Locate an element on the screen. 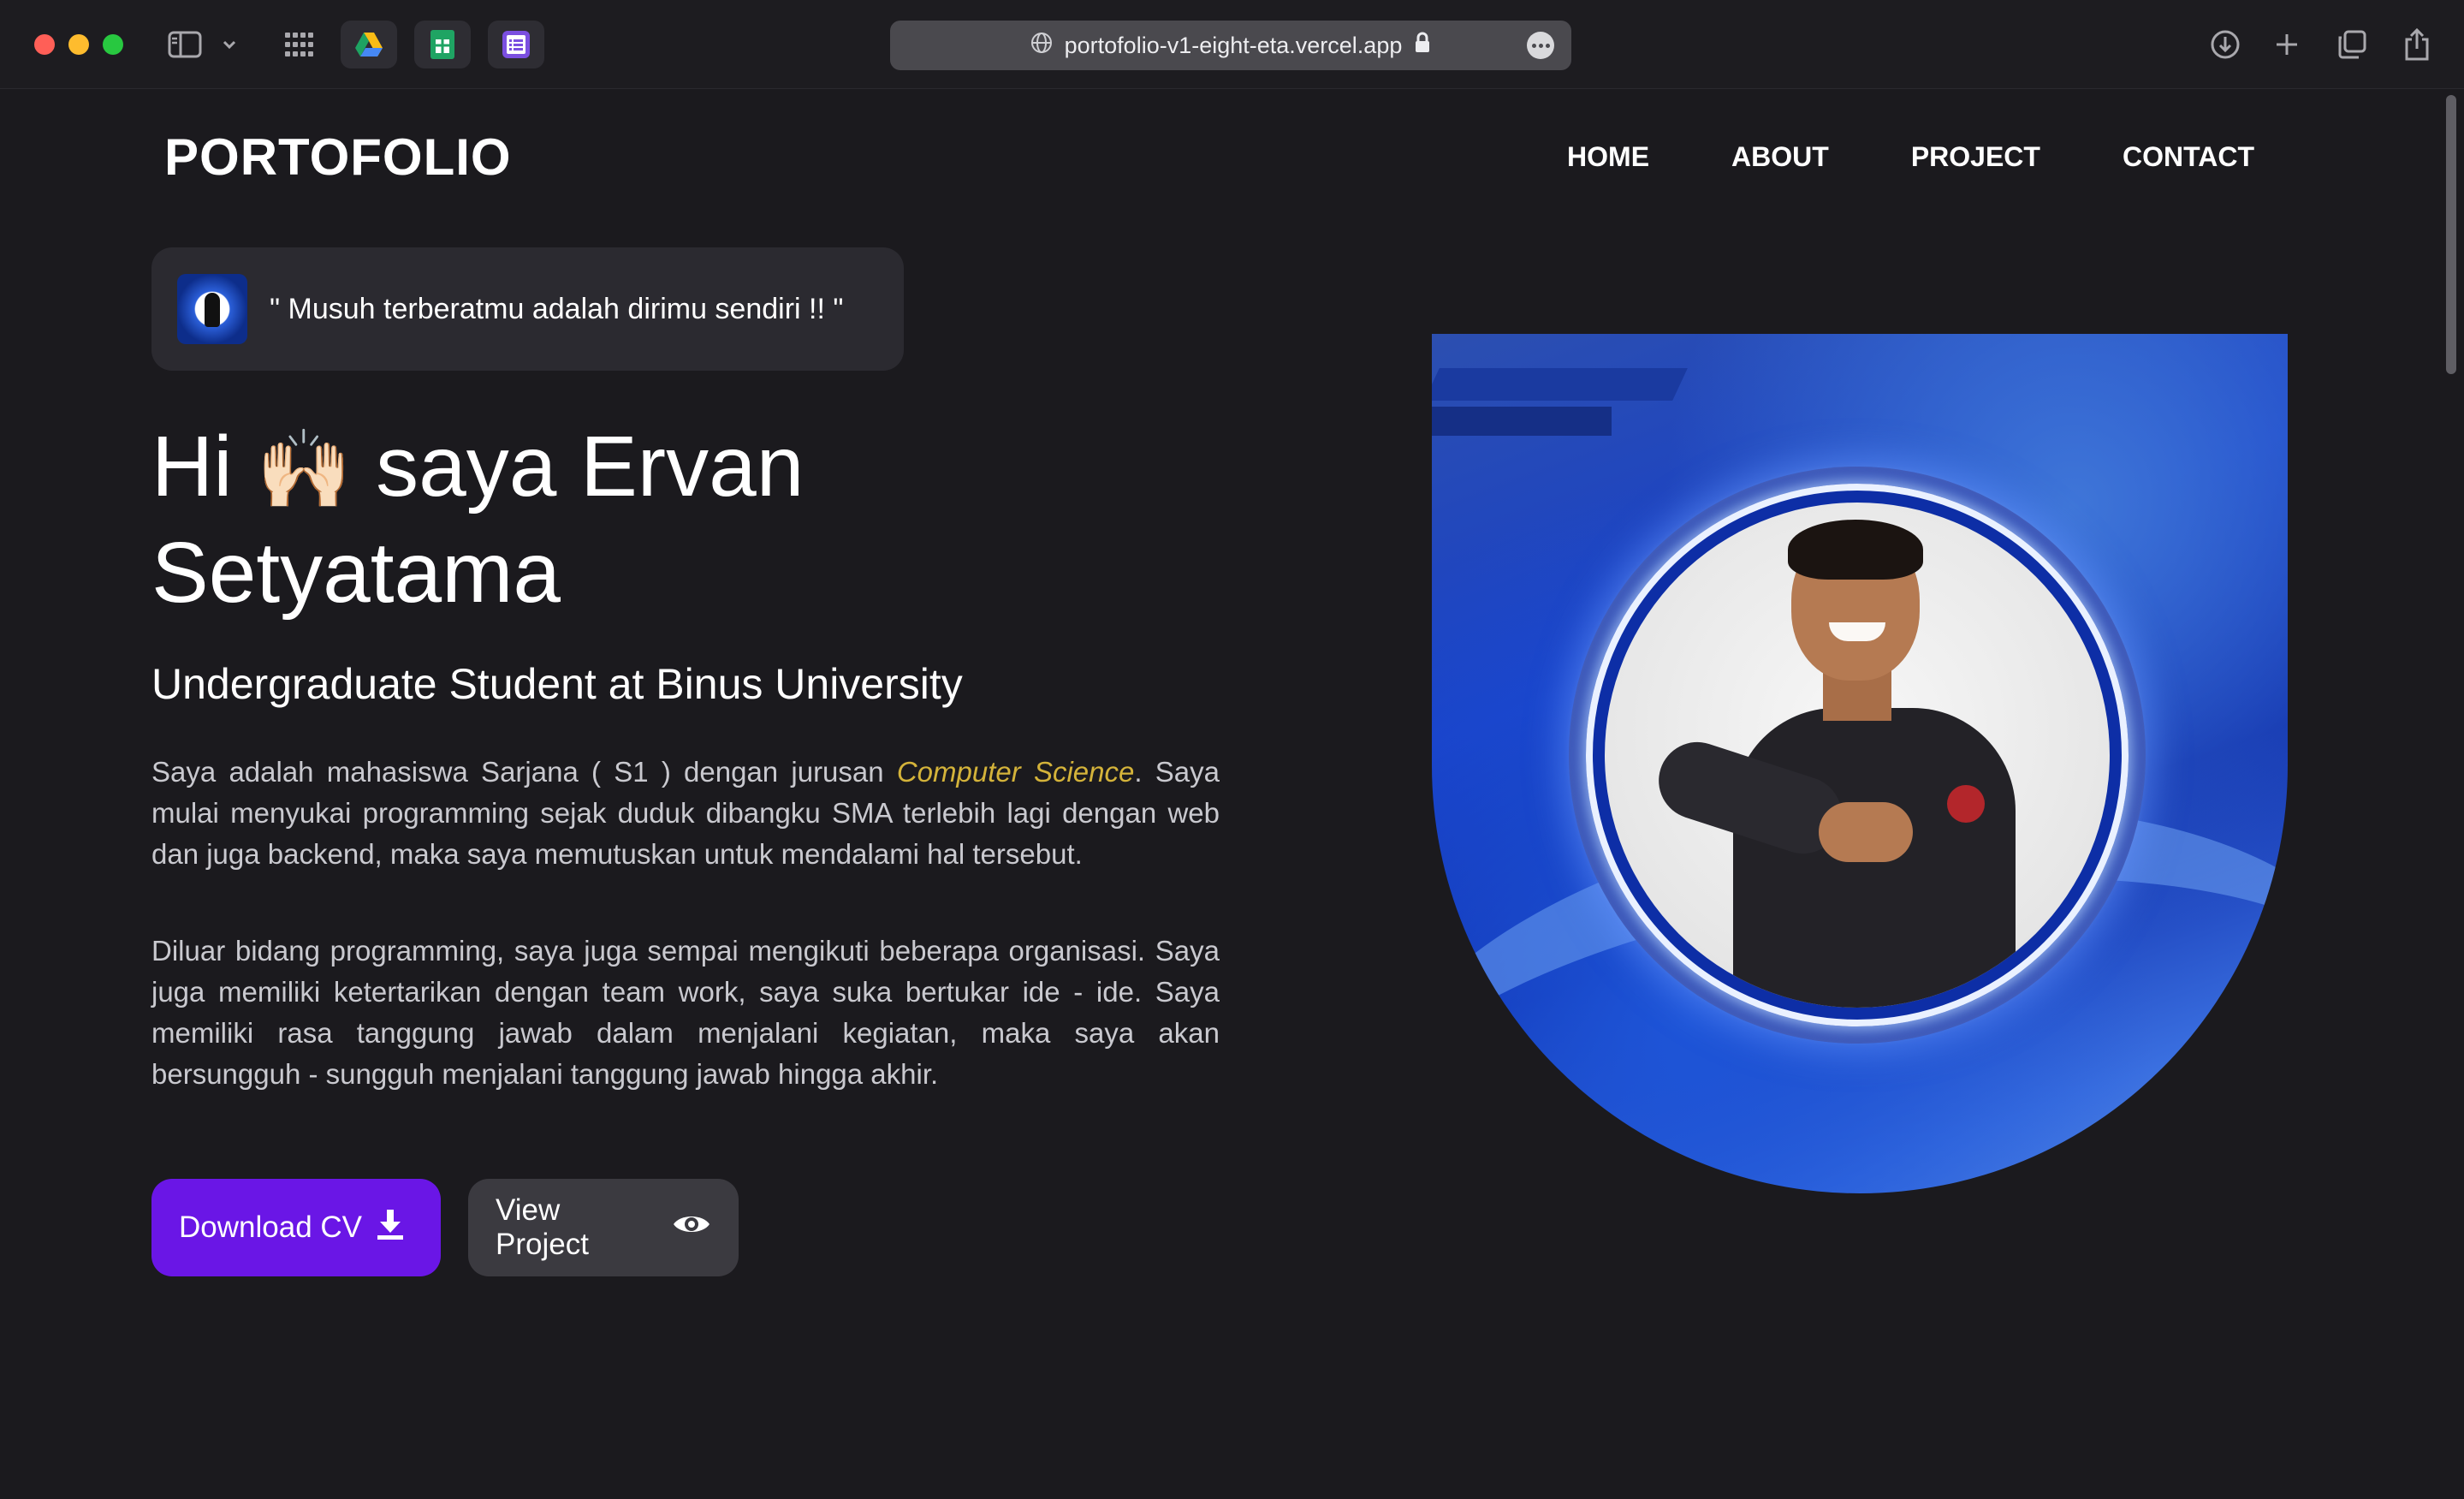 This screenshot has width=2464, height=1499. google-sheets-icon is located at coordinates (442, 44).